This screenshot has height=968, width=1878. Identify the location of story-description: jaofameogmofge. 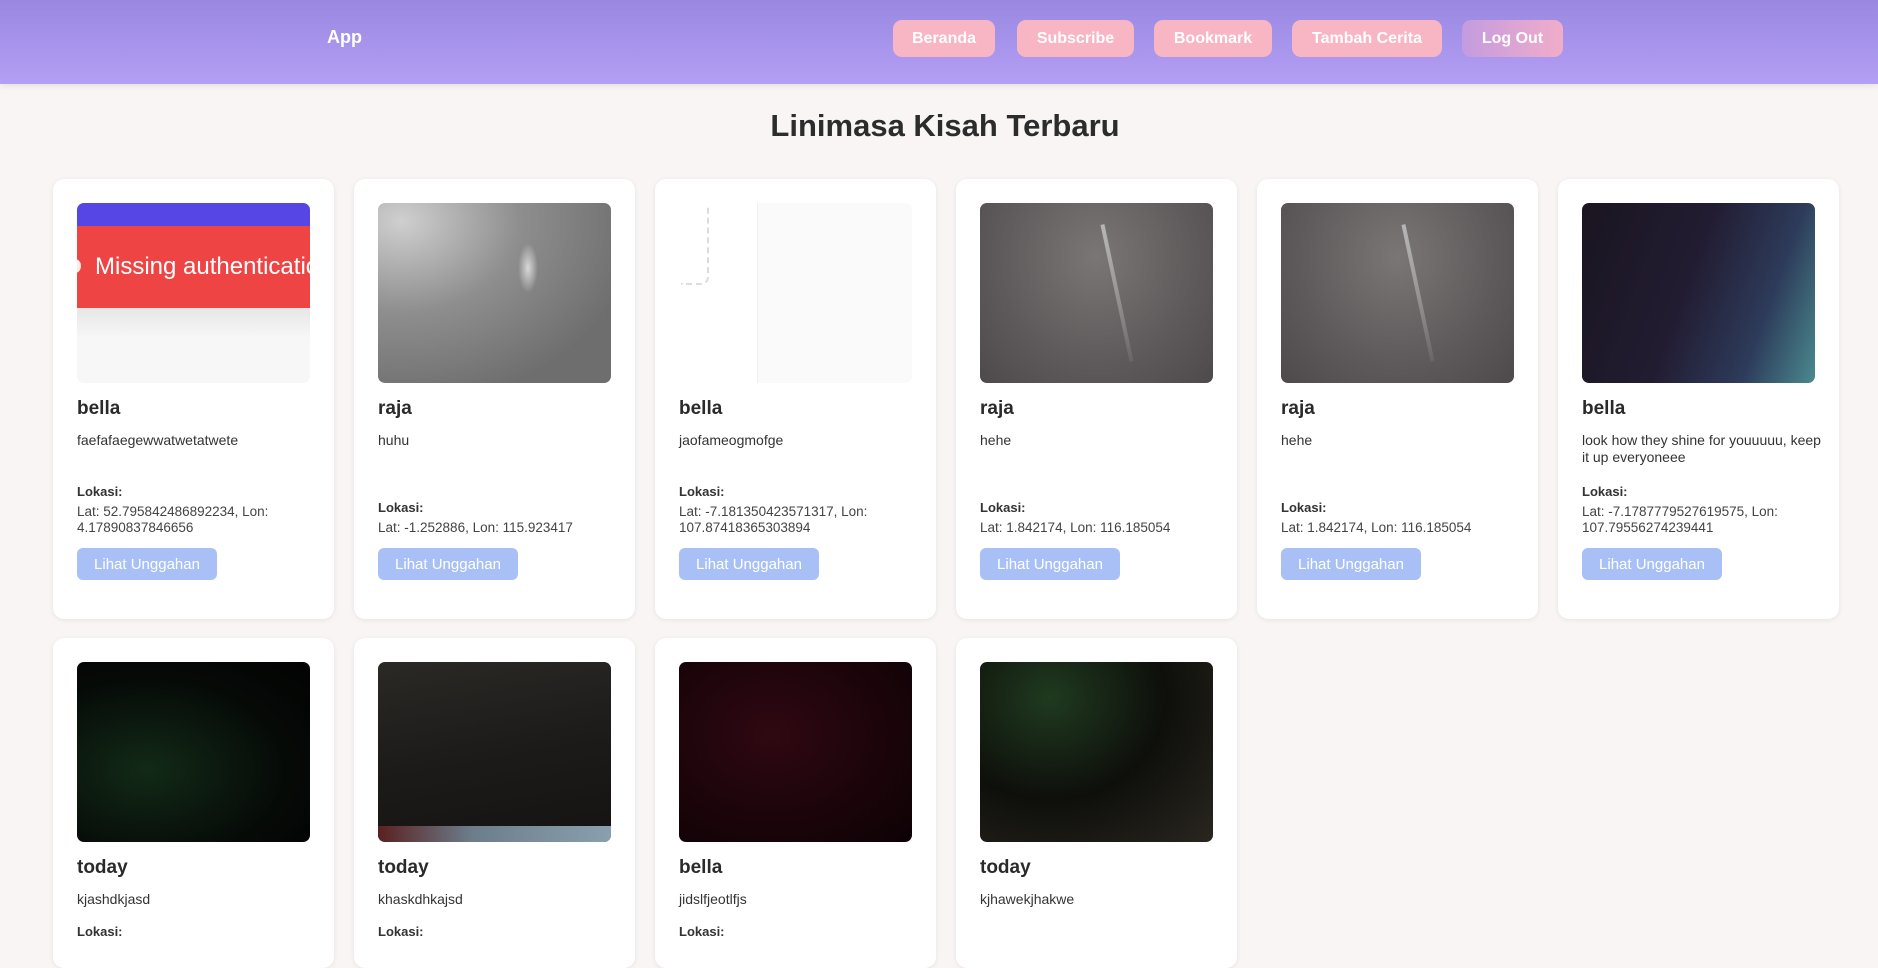
(731, 440).